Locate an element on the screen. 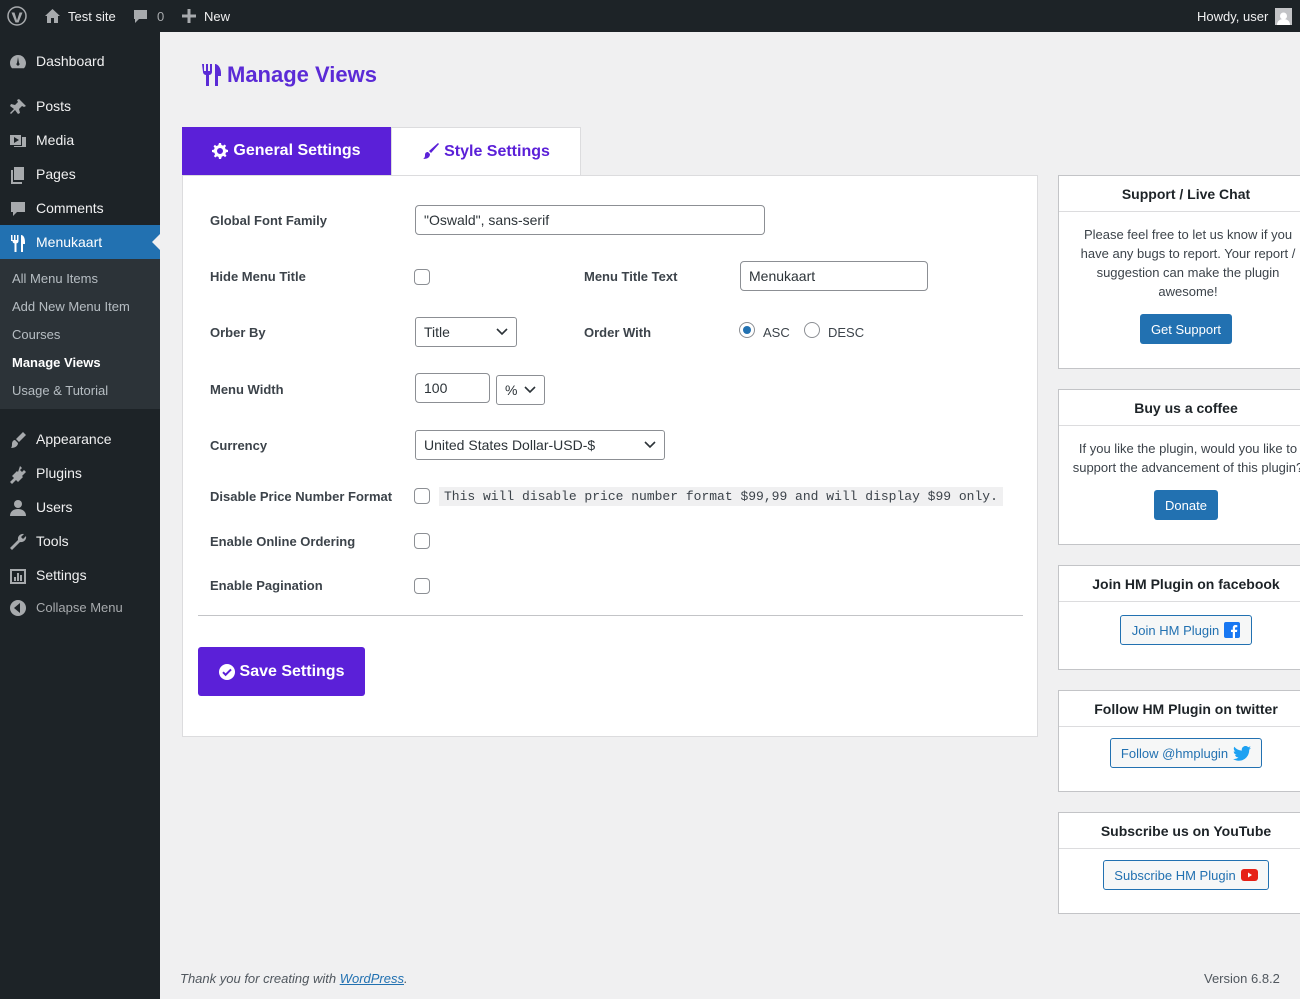 The image size is (1300, 999). collapse-menu-label: Collapse Menu is located at coordinates (79, 607).